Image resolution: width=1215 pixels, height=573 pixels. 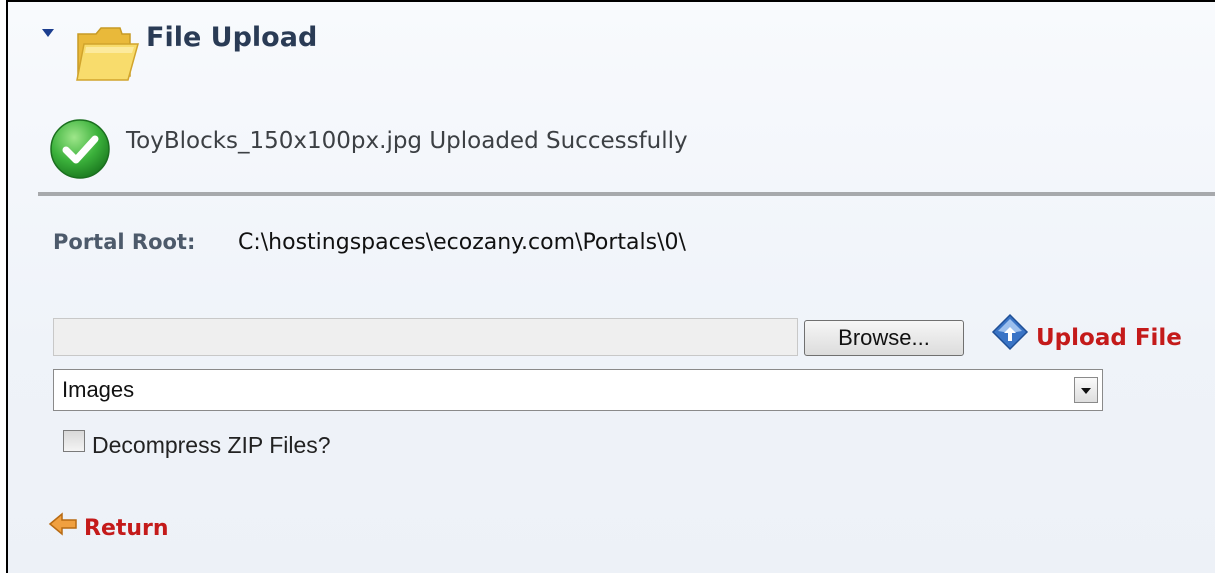 I want to click on return-link: Return, so click(x=126, y=528).